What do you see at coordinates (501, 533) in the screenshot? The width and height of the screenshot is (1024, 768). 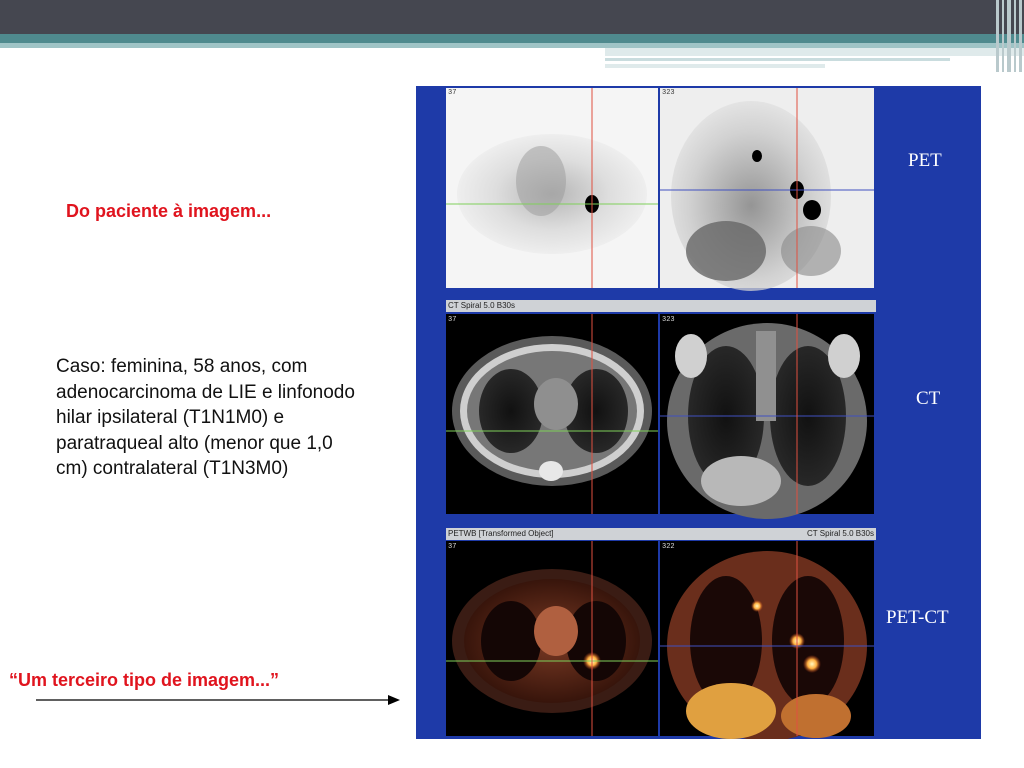 I see `strip-label: PETWB [Transformed Object]` at bounding box center [501, 533].